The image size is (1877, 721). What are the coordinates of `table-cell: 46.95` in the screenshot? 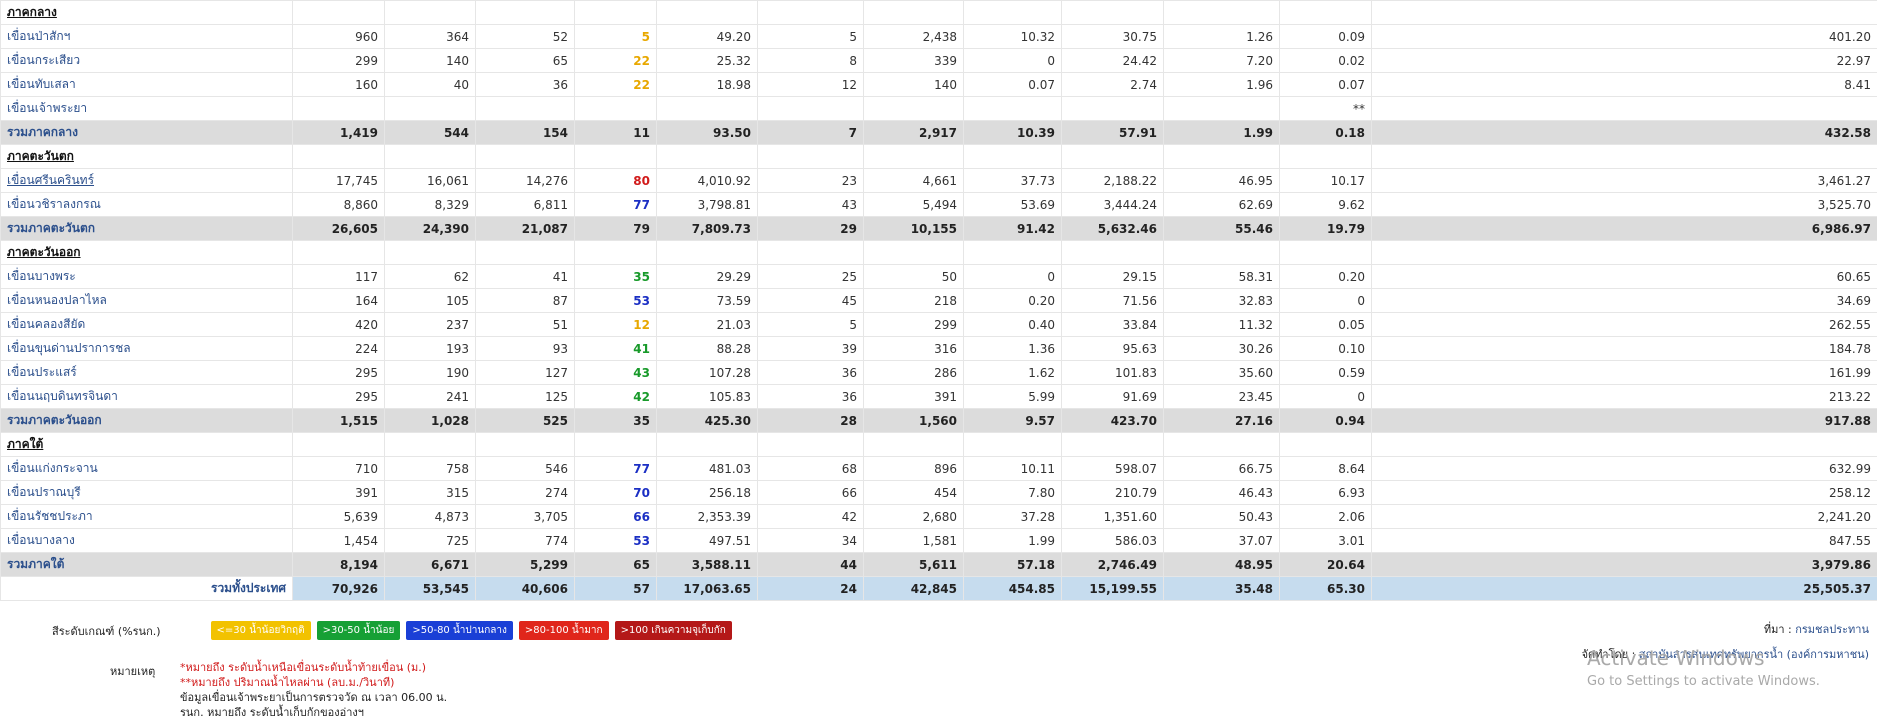 It's located at (1221, 180).